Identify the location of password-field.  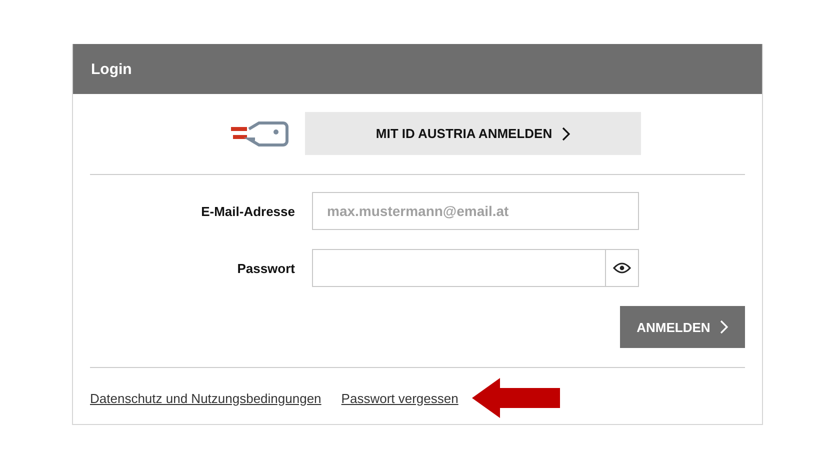
(475, 268).